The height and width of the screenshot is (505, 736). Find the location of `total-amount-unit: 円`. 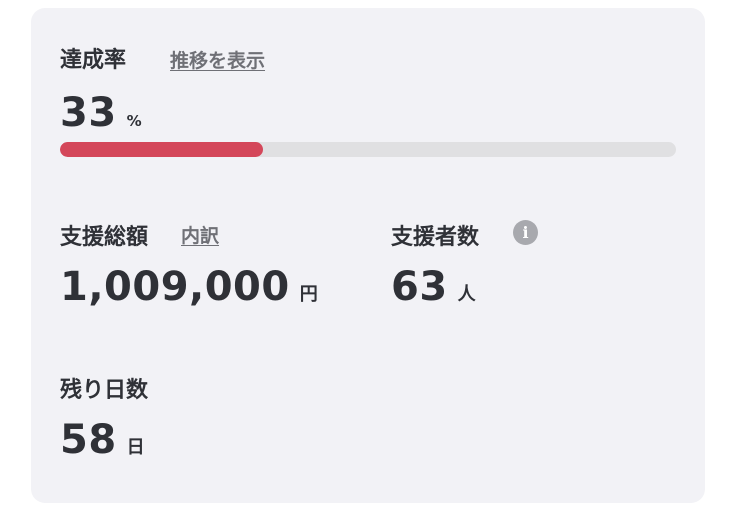

total-amount-unit: 円 is located at coordinates (308, 294).